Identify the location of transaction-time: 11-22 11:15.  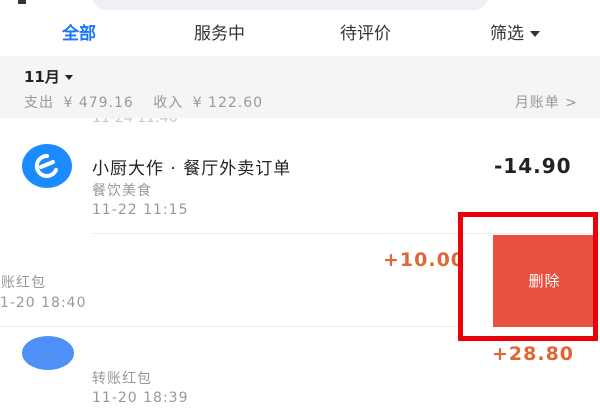
(140, 210).